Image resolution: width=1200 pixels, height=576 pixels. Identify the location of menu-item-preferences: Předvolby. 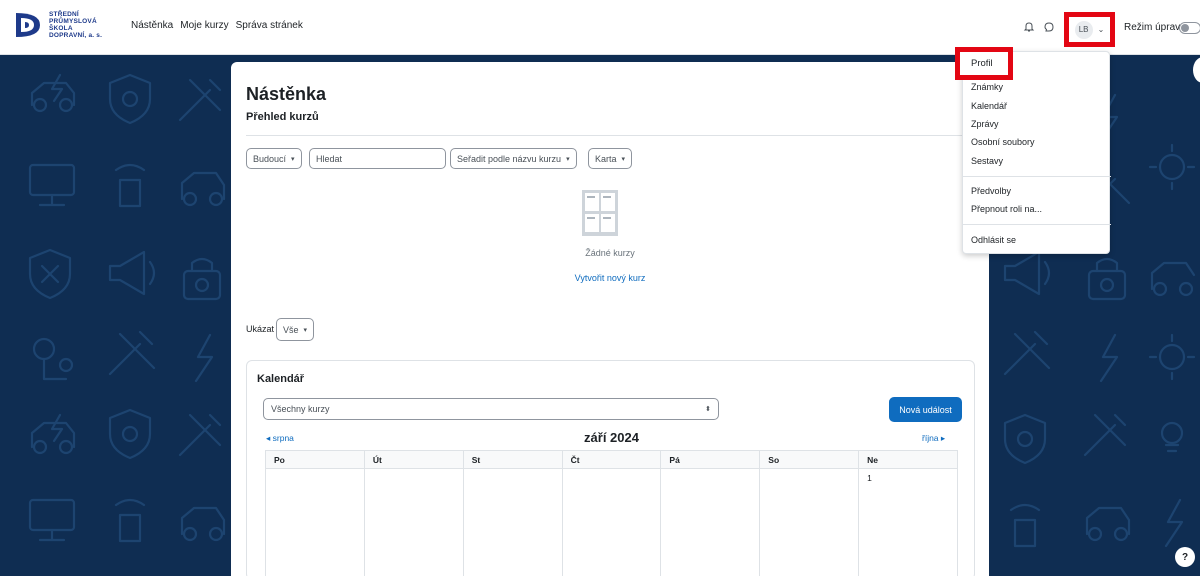
(991, 191).